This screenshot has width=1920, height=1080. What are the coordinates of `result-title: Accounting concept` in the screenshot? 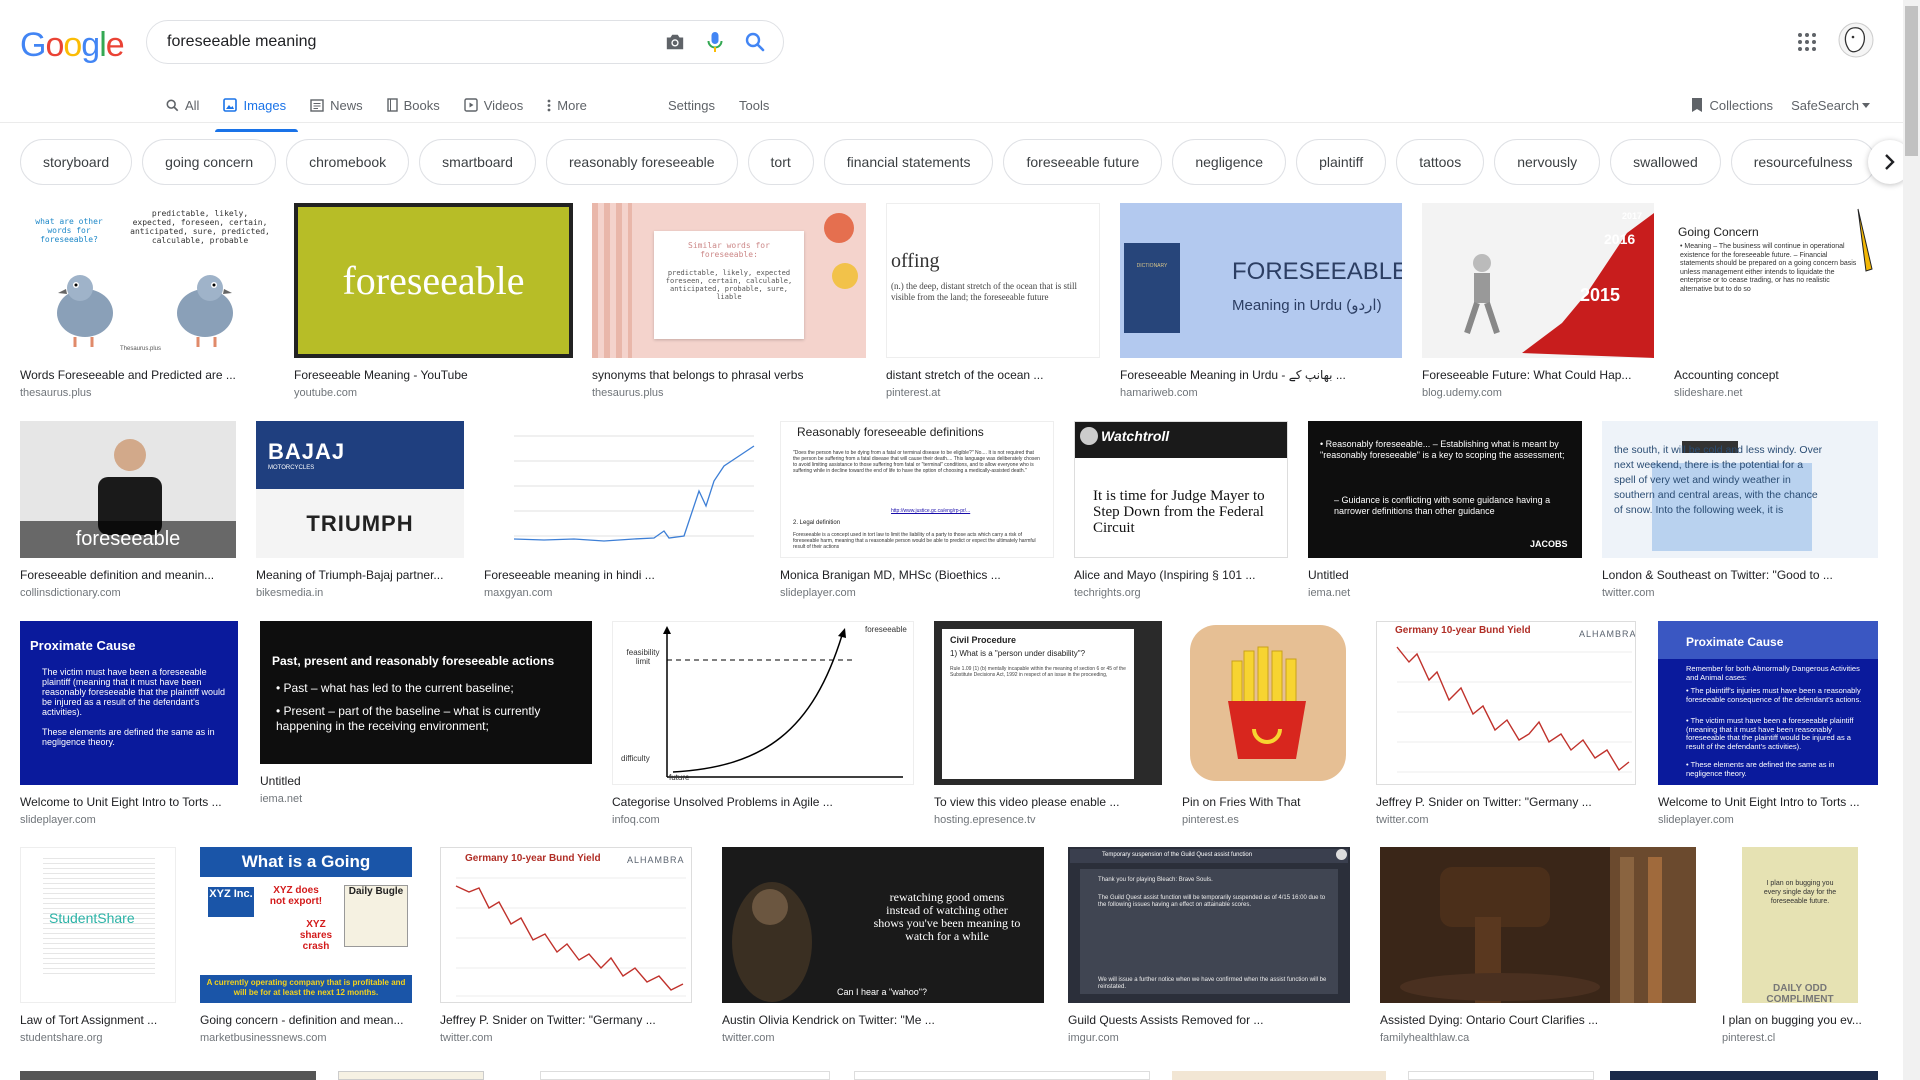 It's located at (1777, 375).